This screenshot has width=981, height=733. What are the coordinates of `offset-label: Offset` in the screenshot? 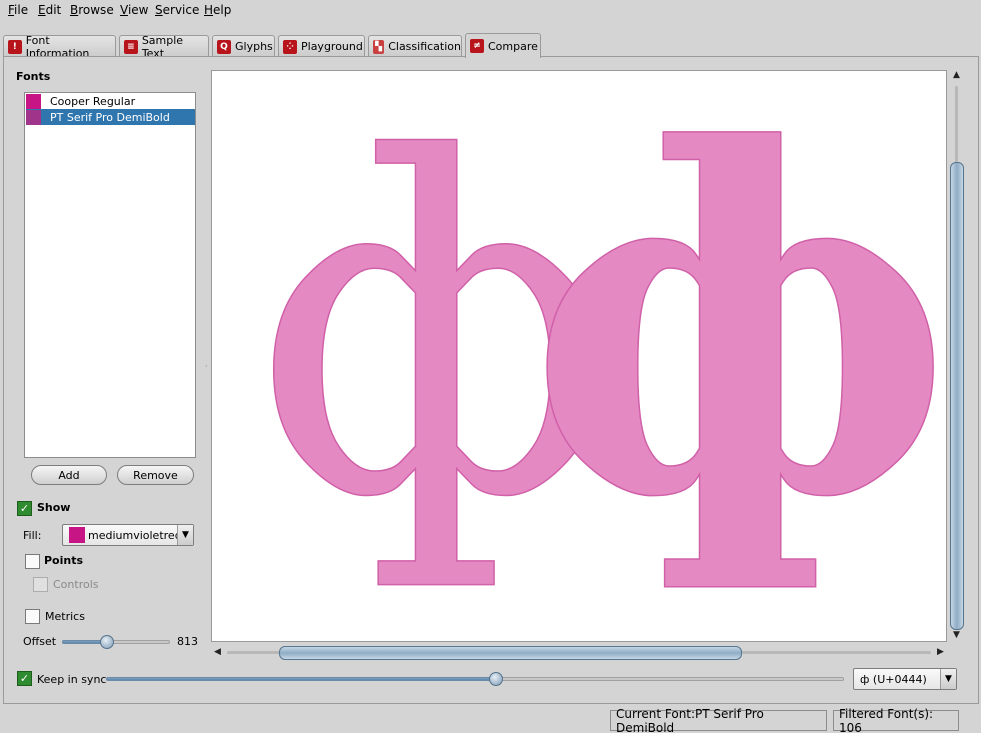 It's located at (40, 641).